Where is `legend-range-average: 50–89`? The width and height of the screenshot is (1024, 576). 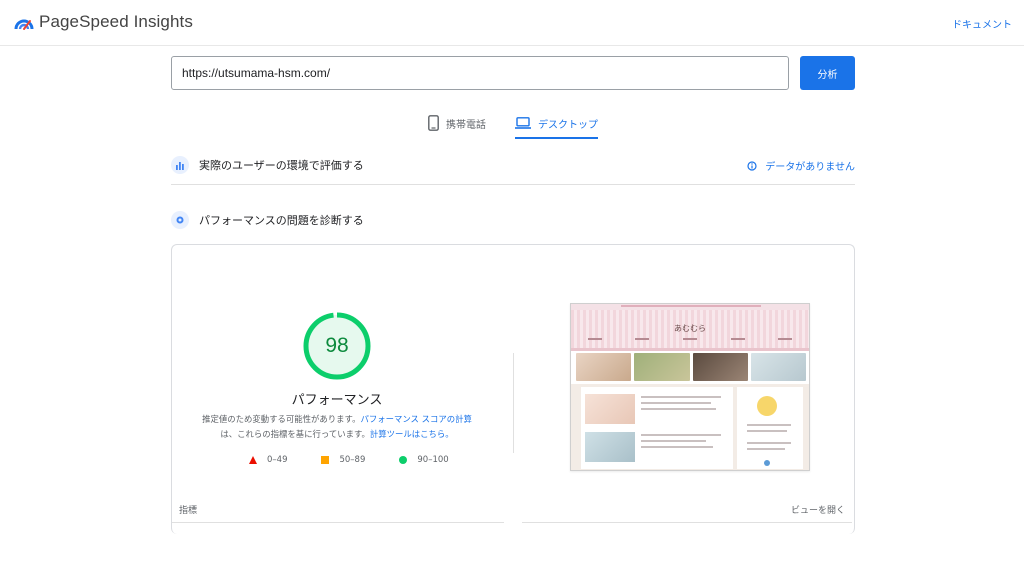
legend-range-average: 50–89 is located at coordinates (352, 460).